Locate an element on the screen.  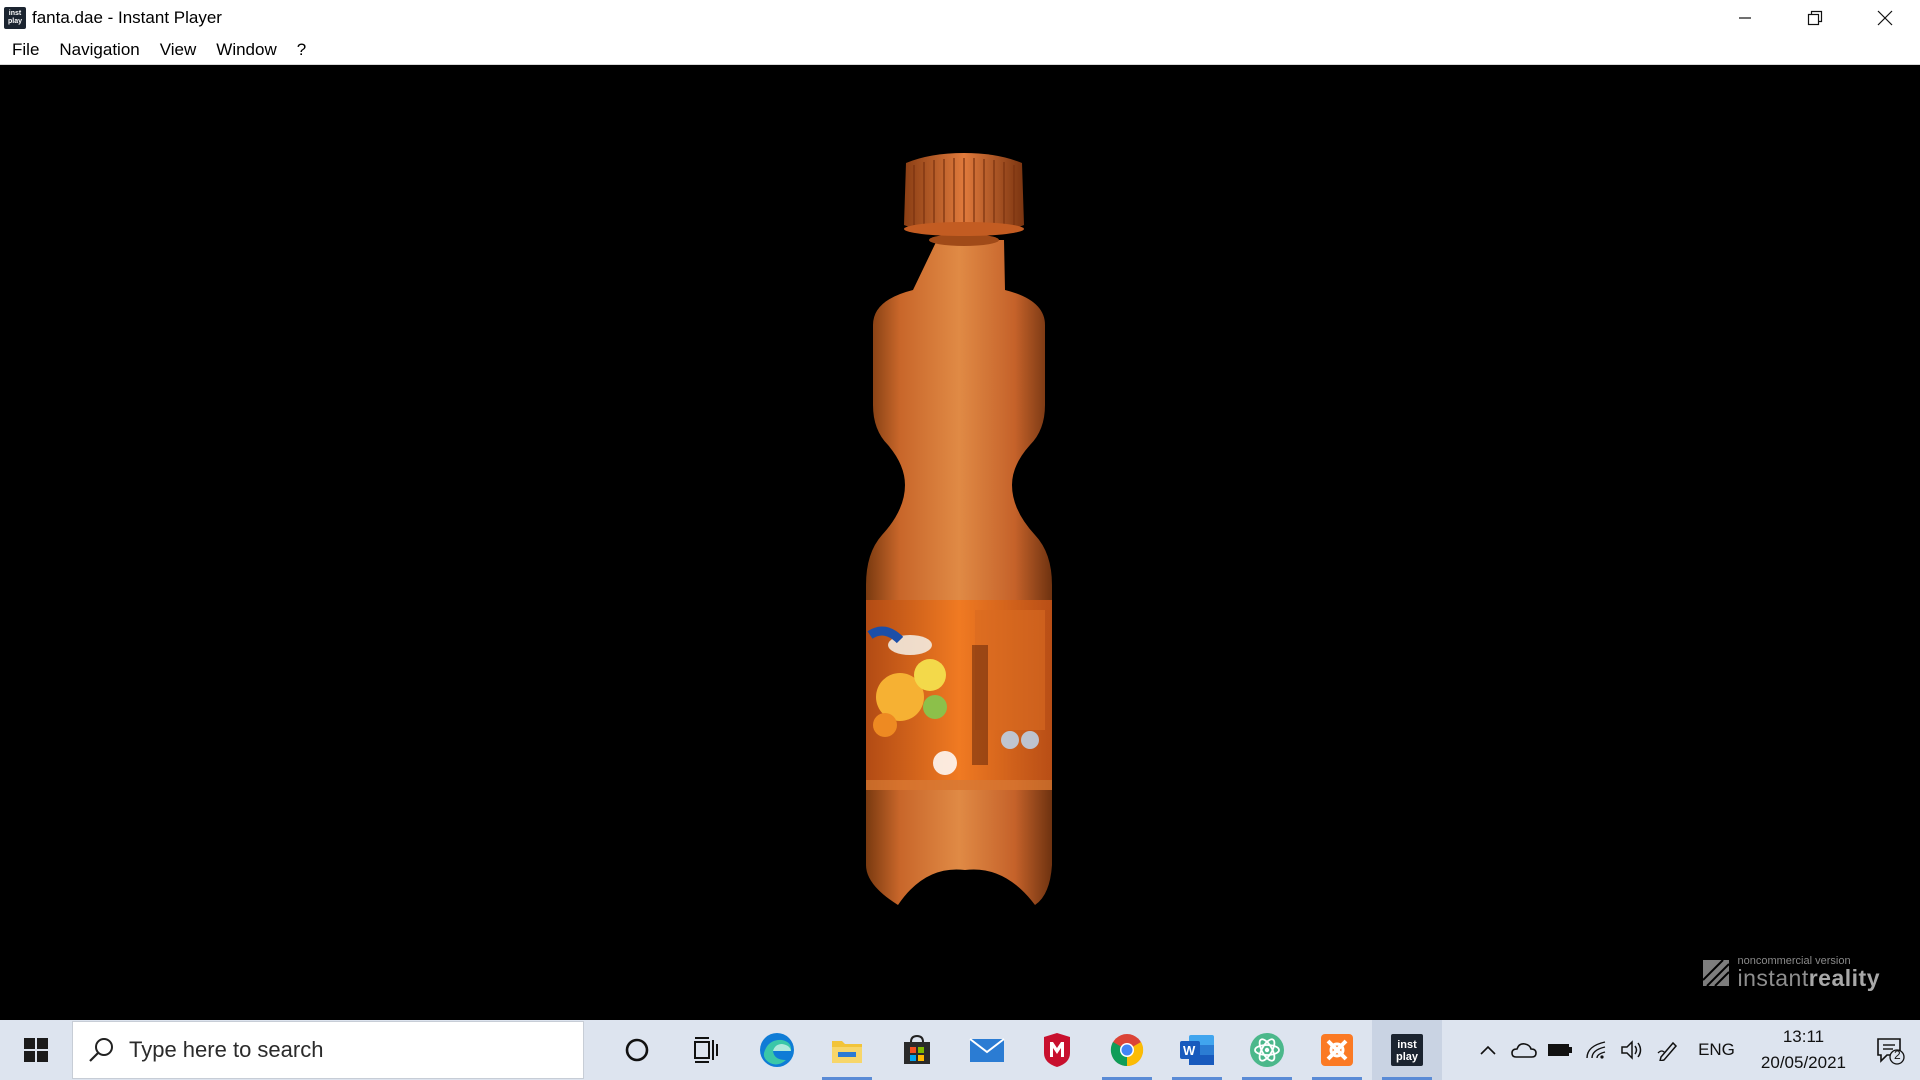
chrome-icon is located at coordinates (1127, 1050).